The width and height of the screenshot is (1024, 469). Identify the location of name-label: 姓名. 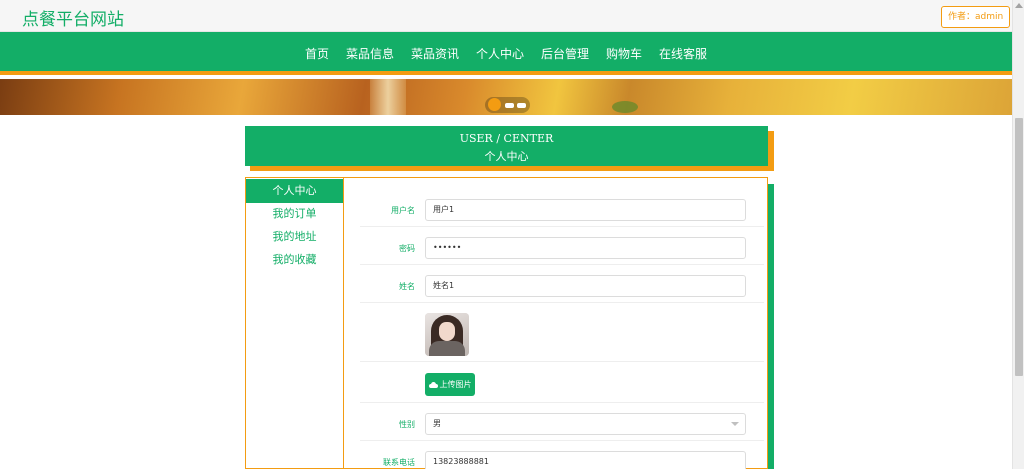
(407, 286).